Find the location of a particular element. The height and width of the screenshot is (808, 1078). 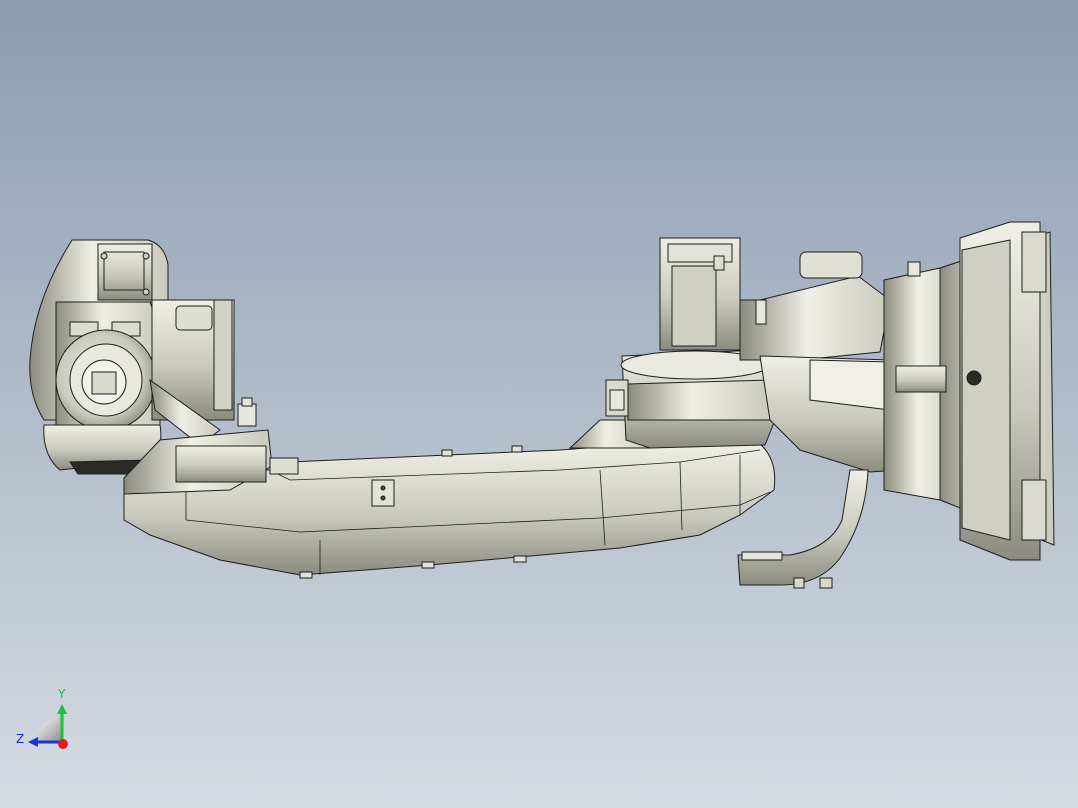

z-axis-label: Z is located at coordinates (20, 739).